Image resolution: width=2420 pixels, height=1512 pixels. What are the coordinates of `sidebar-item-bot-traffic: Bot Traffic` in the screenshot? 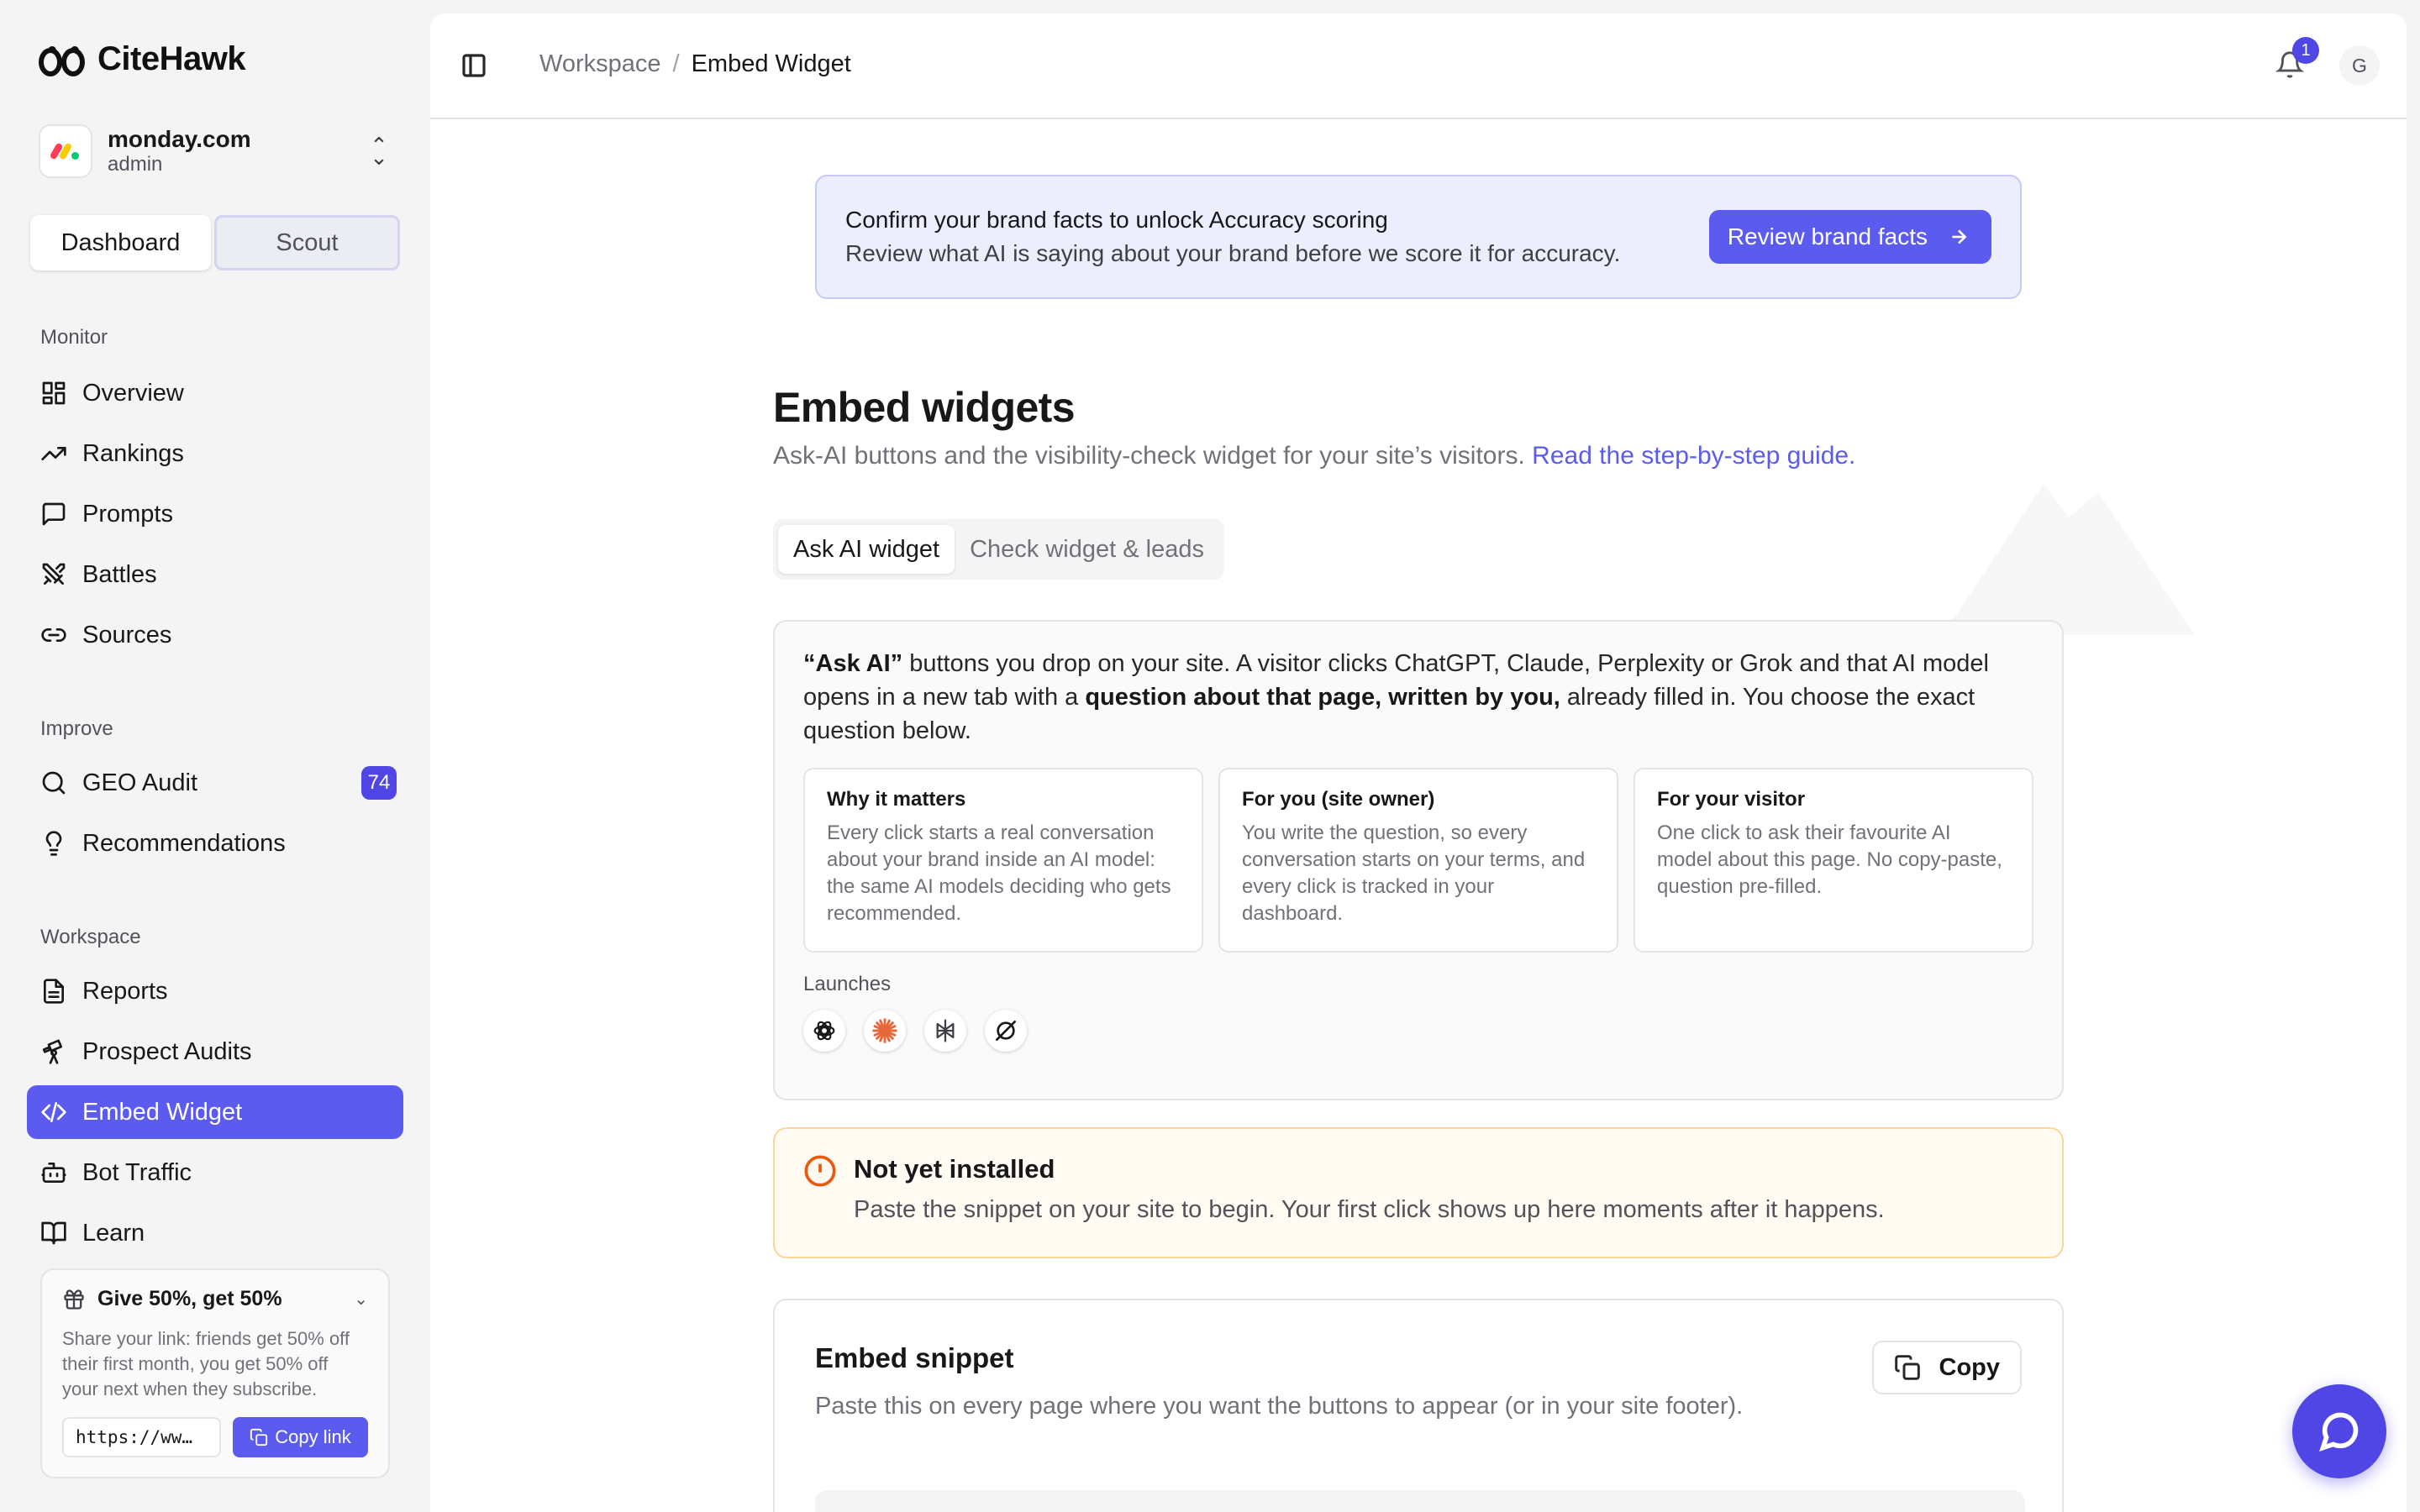 It's located at (215, 1173).